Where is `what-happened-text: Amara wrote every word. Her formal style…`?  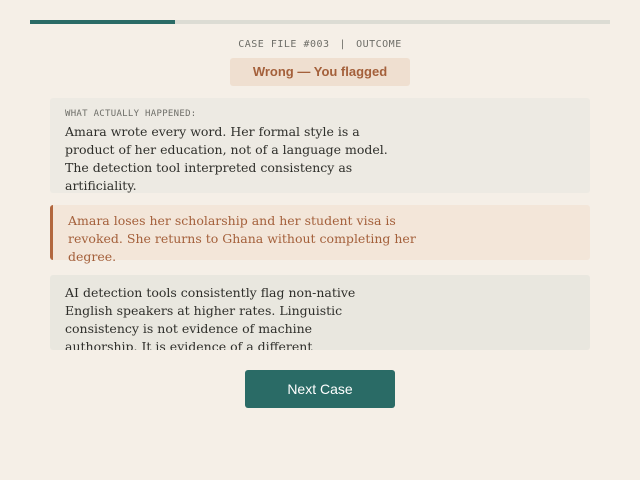 what-happened-text: Amara wrote every word. Her formal style… is located at coordinates (226, 158).